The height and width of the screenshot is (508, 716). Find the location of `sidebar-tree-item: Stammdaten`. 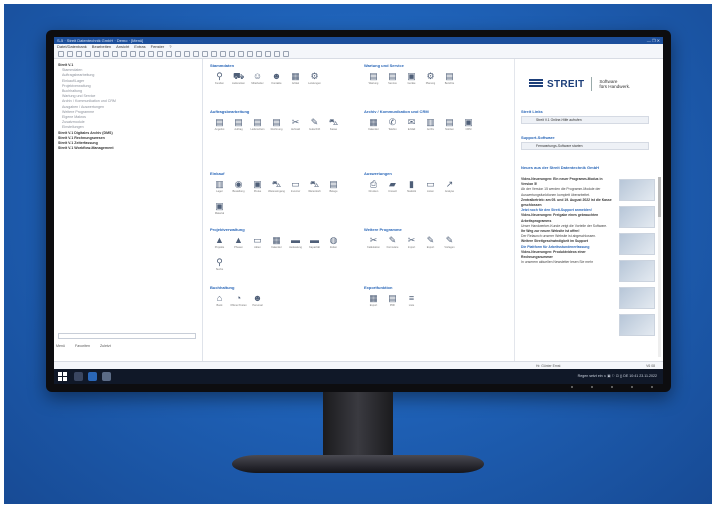

sidebar-tree-item: Stammdaten is located at coordinates (72, 70).